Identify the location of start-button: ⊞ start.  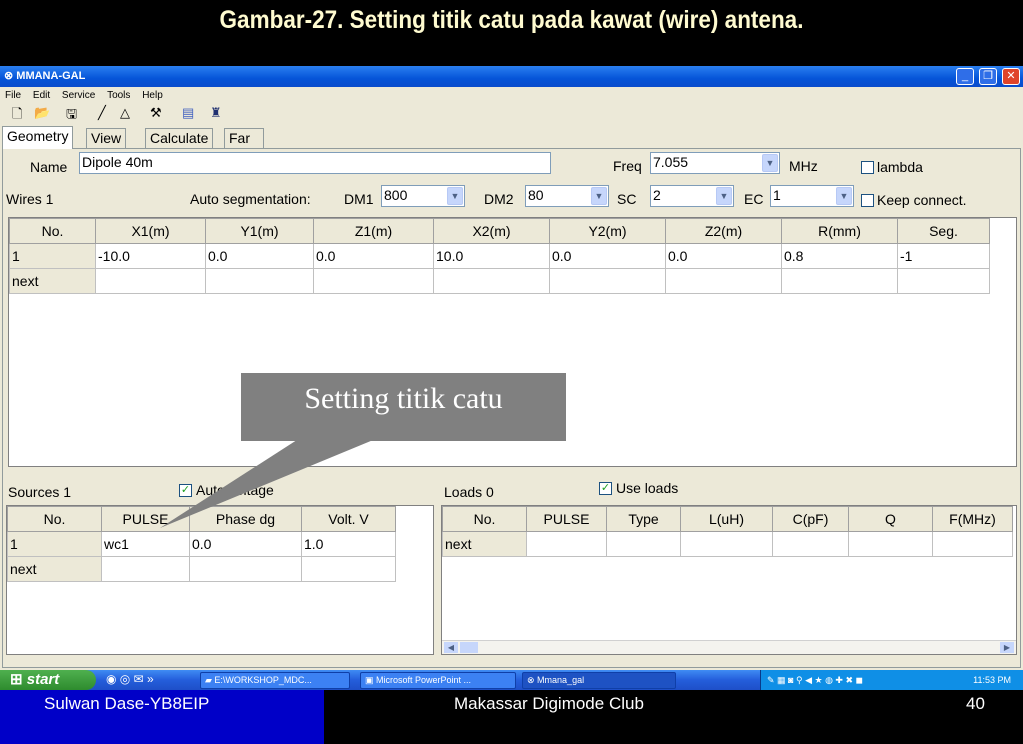
(48, 680).